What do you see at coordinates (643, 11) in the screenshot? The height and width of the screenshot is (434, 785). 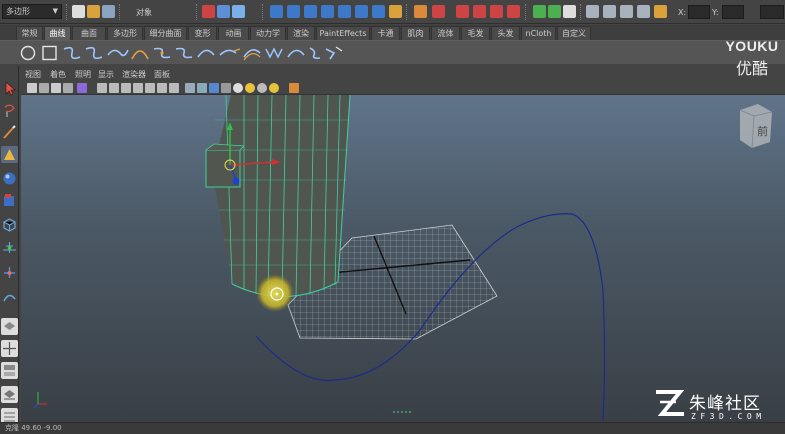 I see `scale-icon` at bounding box center [643, 11].